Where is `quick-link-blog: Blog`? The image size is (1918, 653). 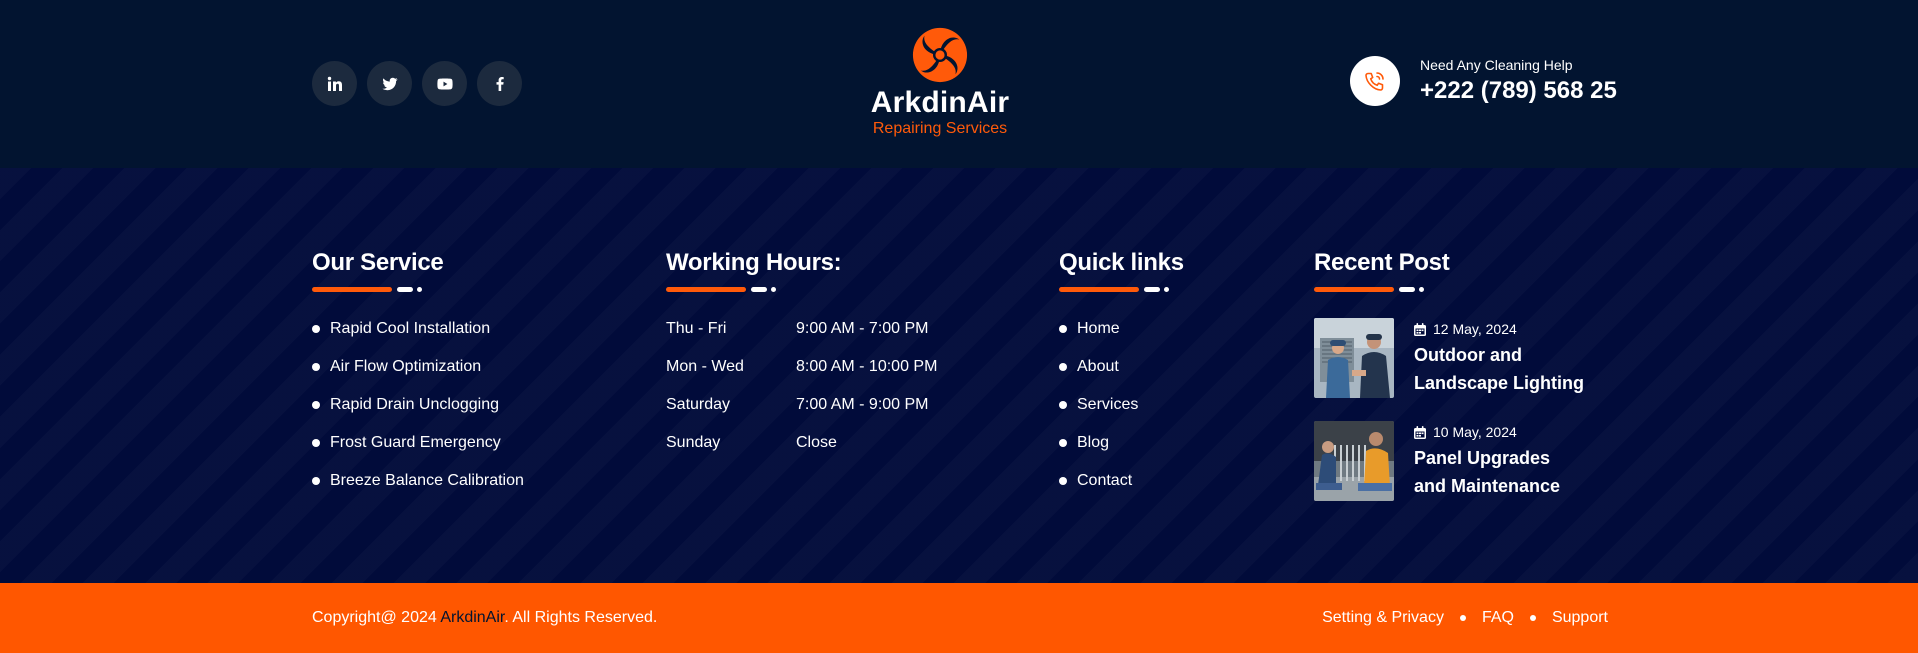 quick-link-blog: Blog is located at coordinates (1121, 452).